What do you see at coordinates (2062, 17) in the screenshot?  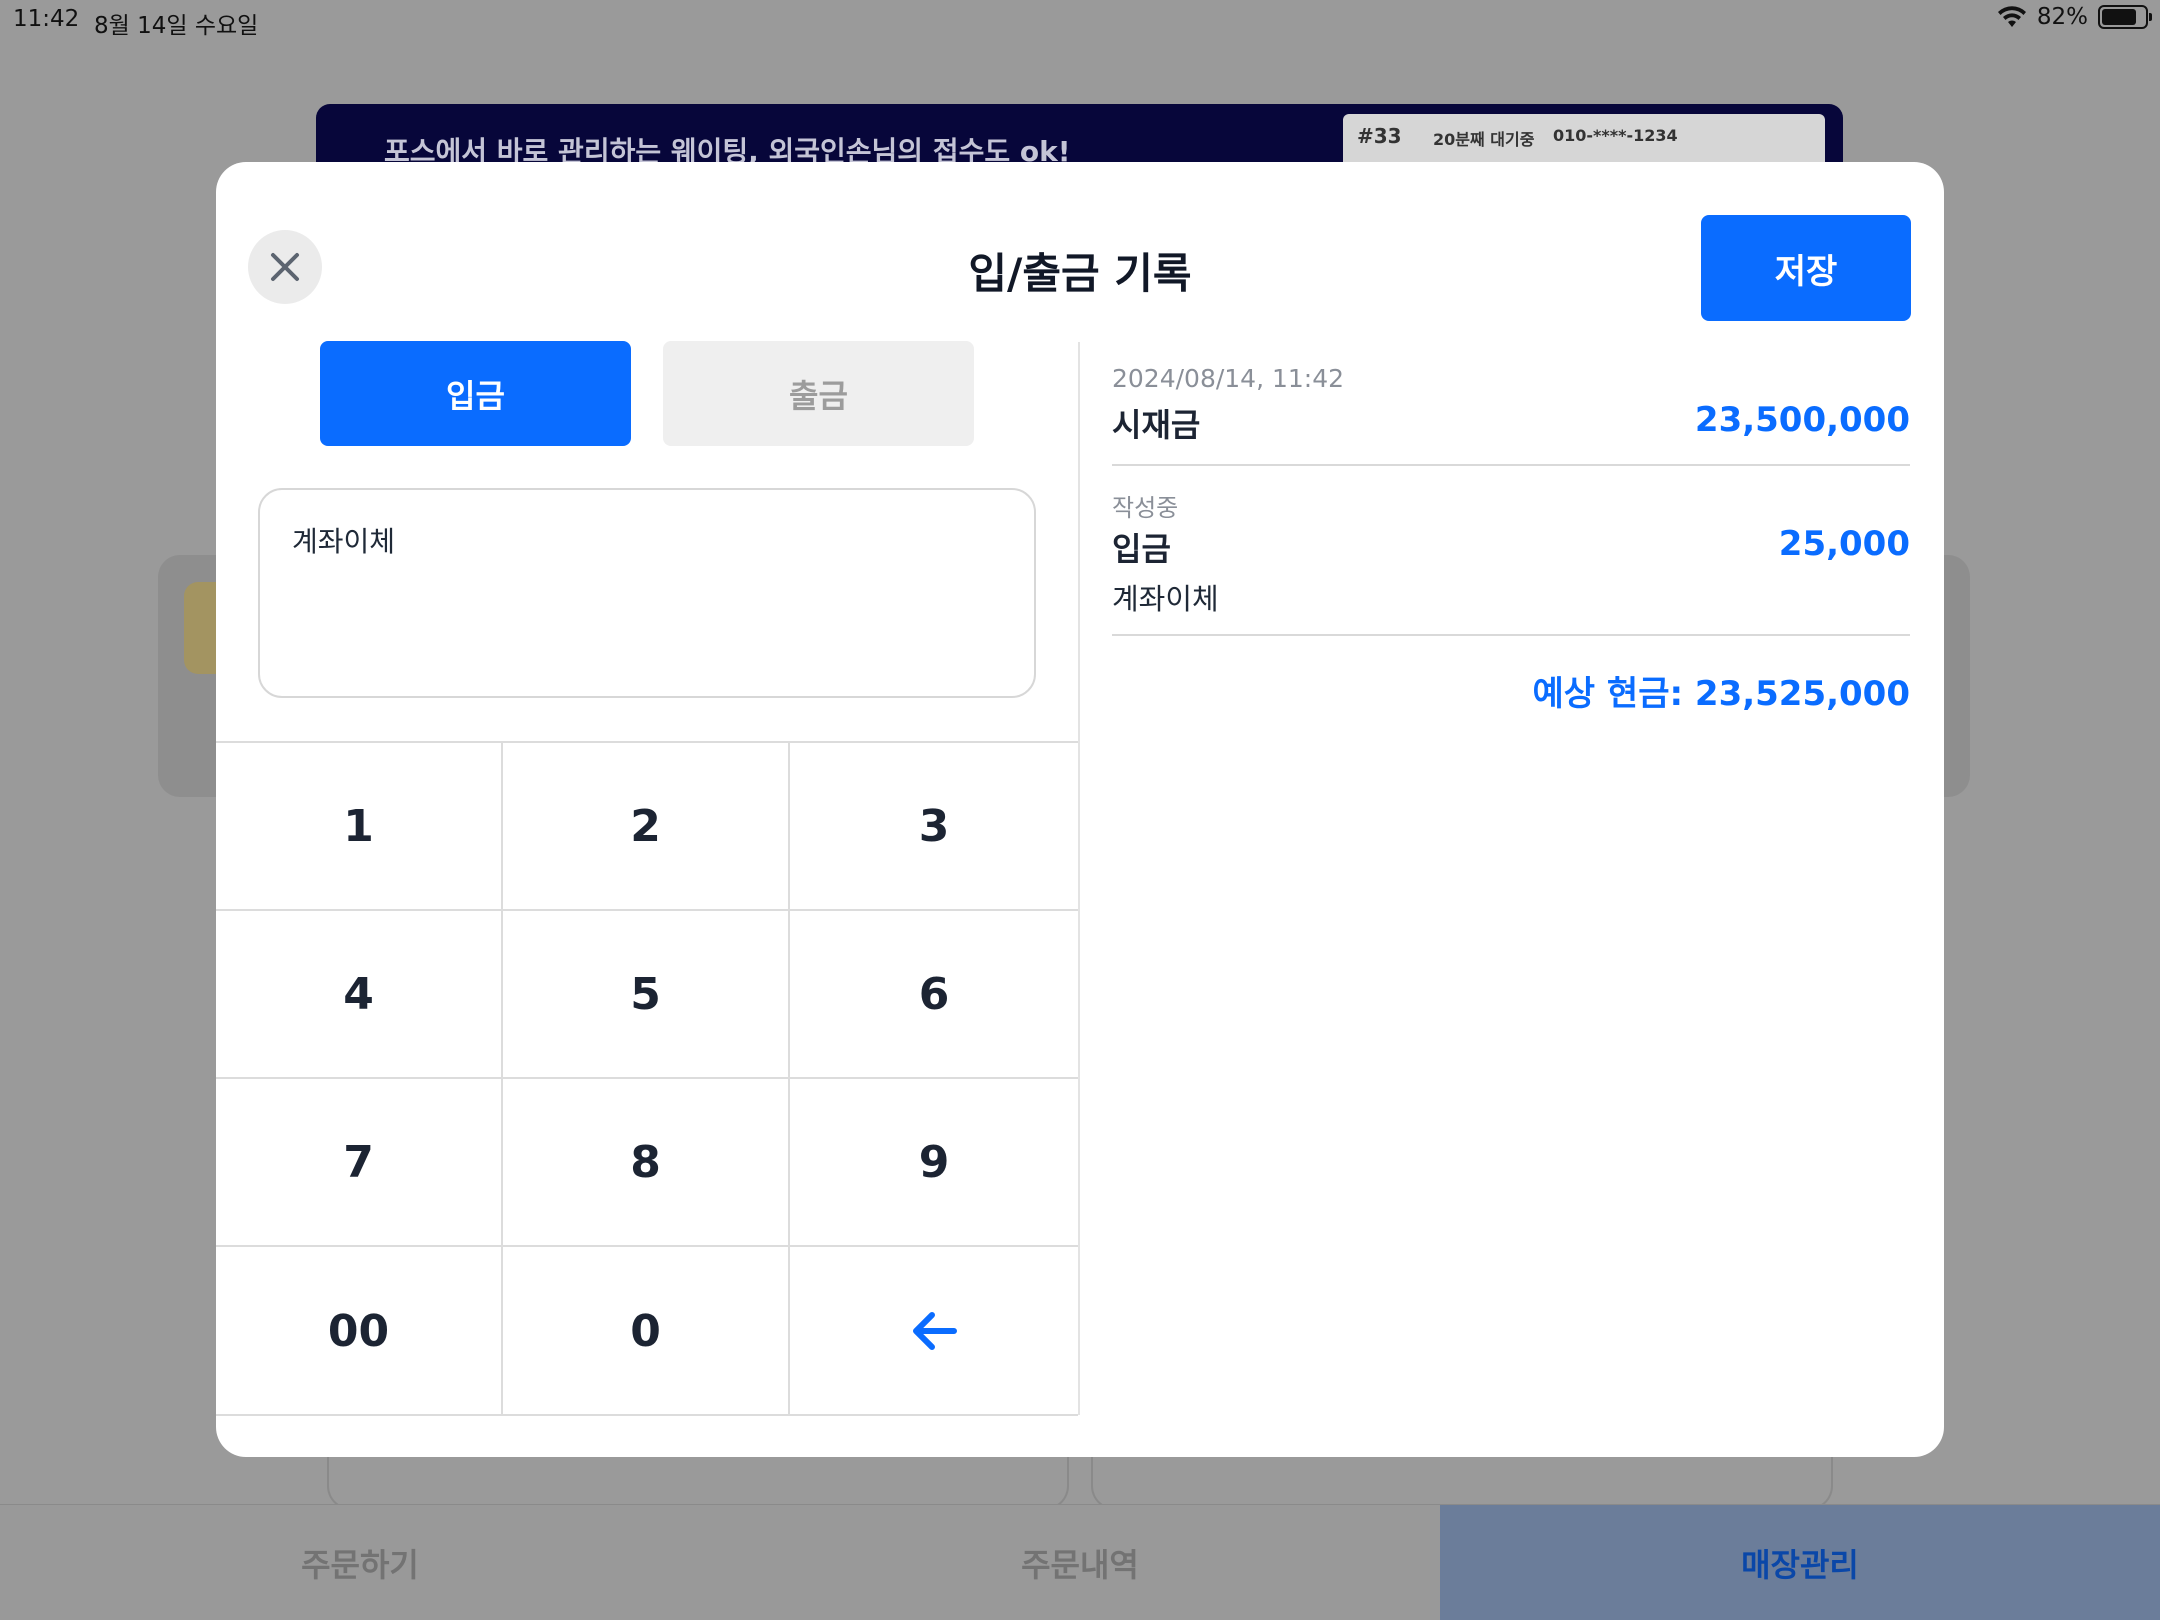 I see `battery-percent: 82%` at bounding box center [2062, 17].